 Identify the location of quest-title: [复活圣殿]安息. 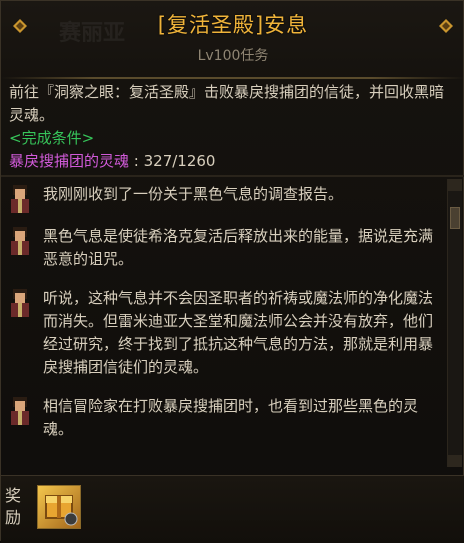
(233, 25).